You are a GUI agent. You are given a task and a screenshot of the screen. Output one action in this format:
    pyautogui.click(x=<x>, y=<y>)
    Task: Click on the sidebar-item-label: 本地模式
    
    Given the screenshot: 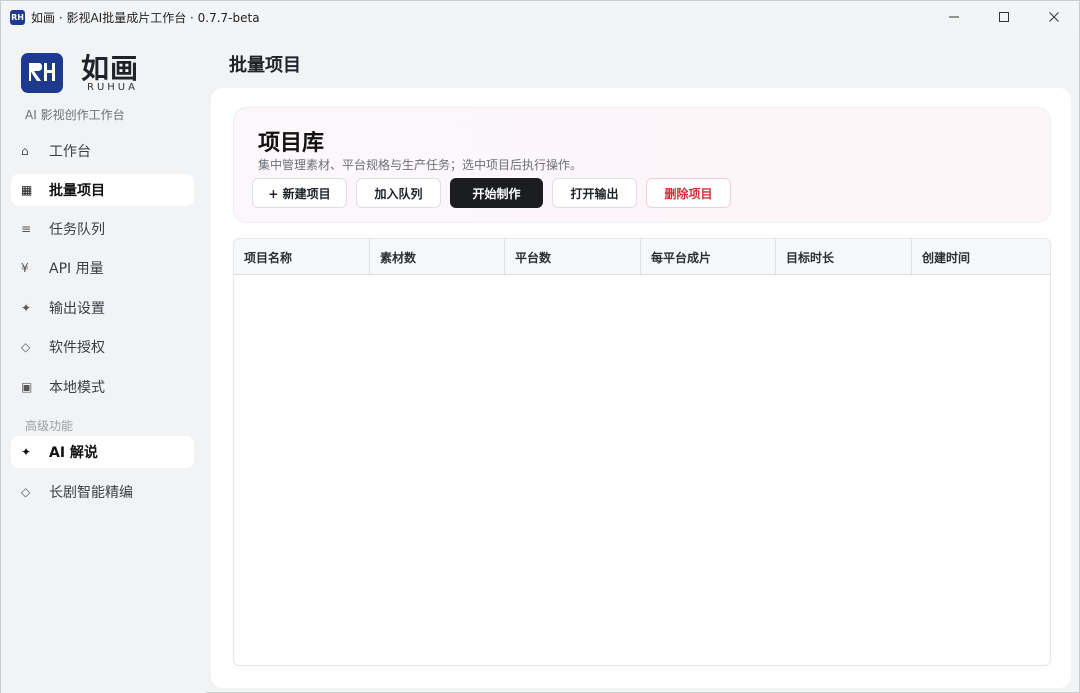 What is the action you would take?
    pyautogui.click(x=77, y=388)
    